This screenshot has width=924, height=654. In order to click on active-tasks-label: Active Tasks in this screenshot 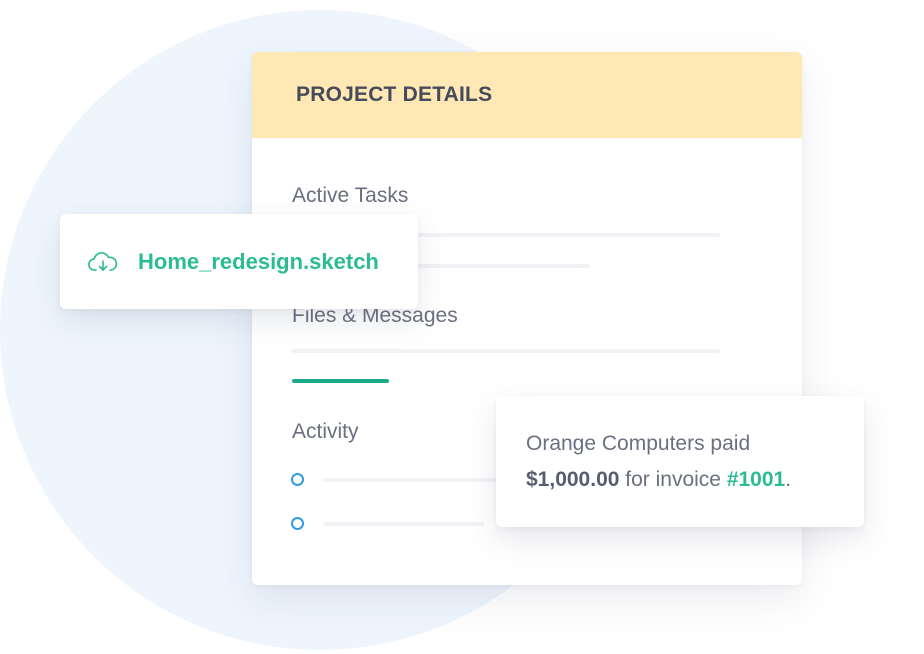, I will do `click(350, 195)`.